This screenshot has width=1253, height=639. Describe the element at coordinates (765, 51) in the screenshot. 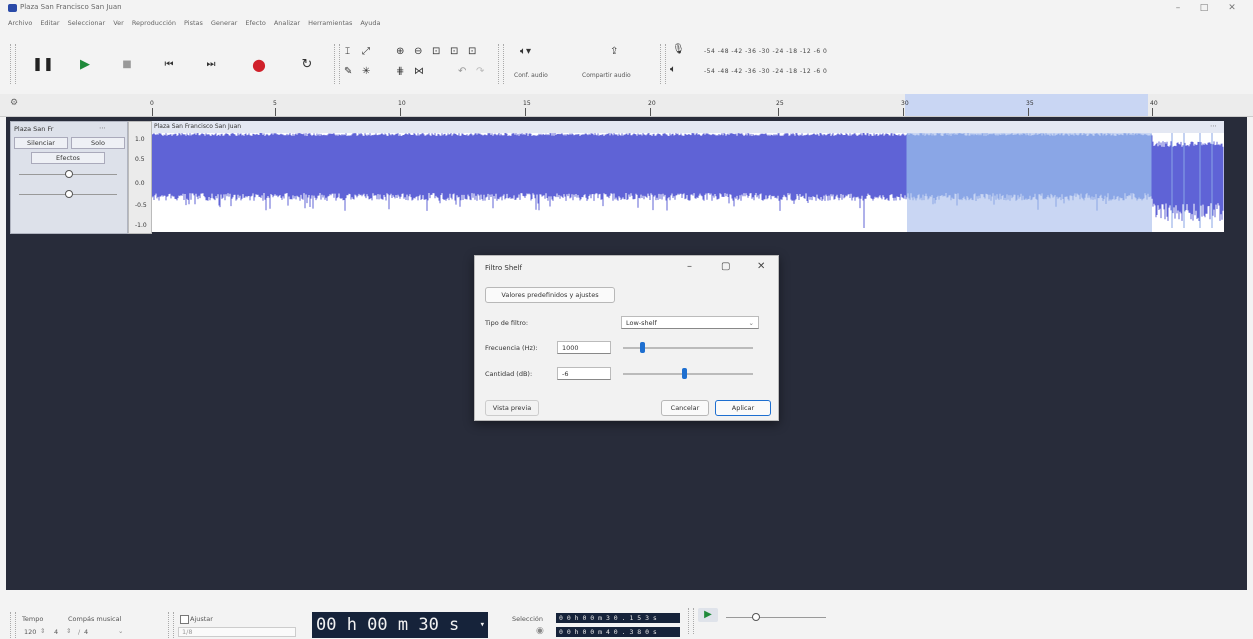

I see `record-meter-scale: -54 -48 -42 -36 -30 -24 -18 -12 -6 0` at that location.